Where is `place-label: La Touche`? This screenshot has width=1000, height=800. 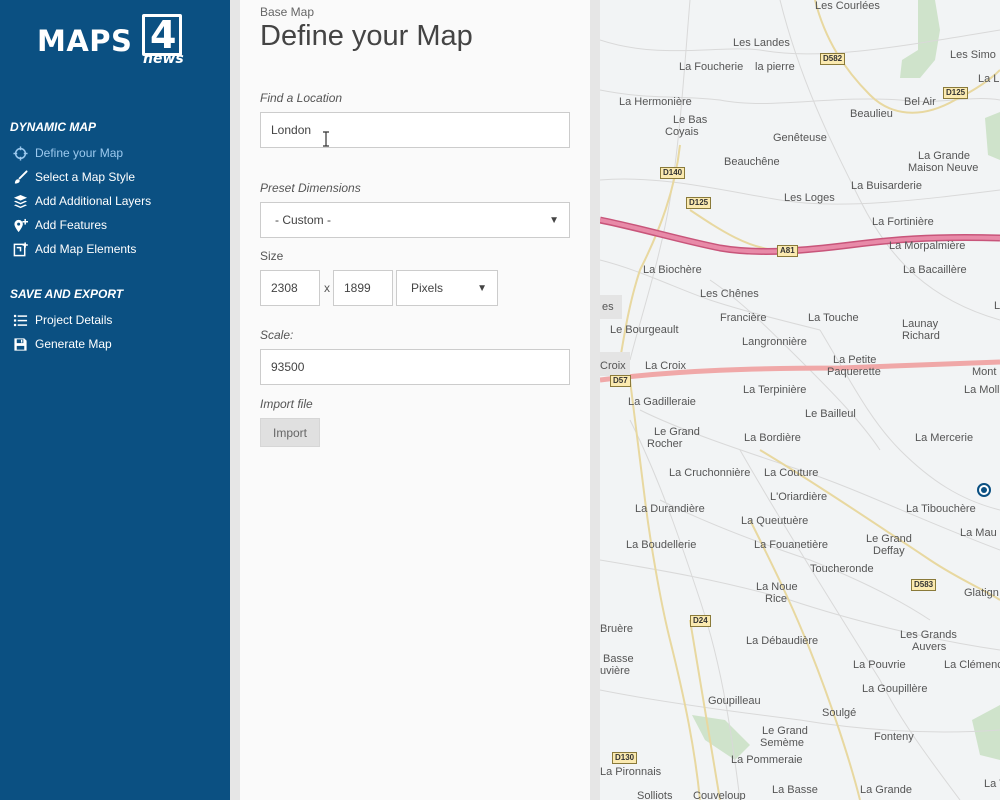 place-label: La Touche is located at coordinates (833, 318).